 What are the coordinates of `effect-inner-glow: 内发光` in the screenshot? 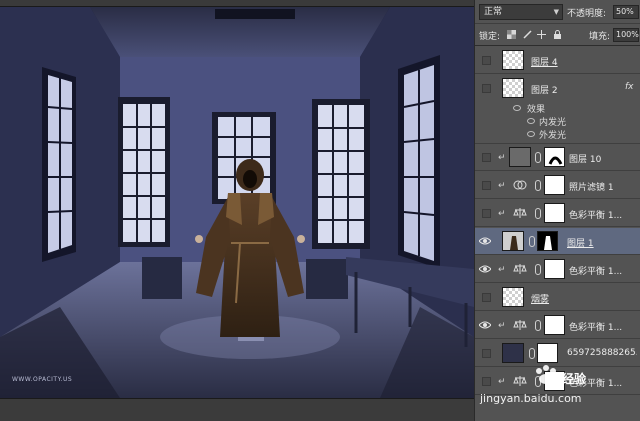 It's located at (552, 121).